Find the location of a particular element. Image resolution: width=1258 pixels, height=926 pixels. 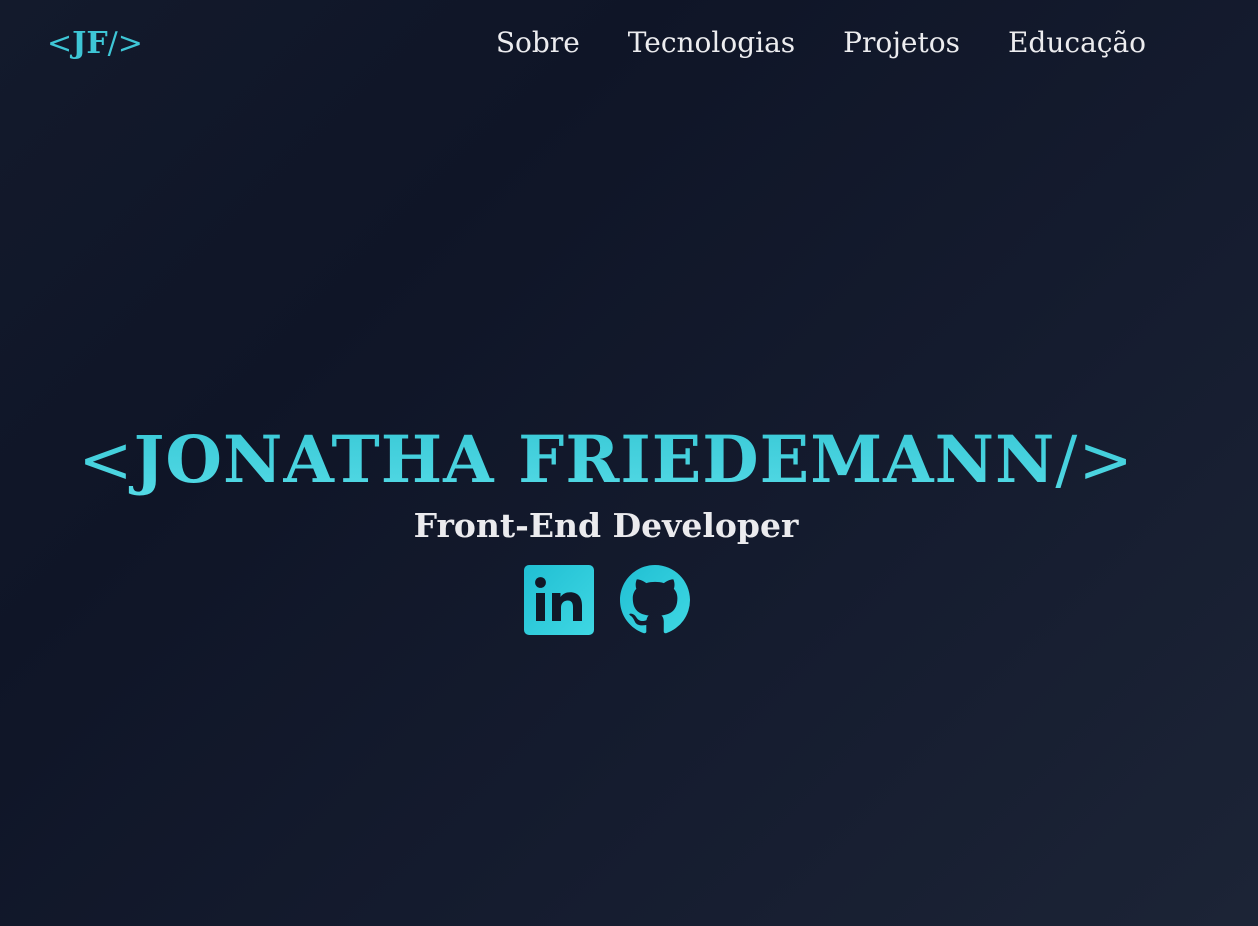

nav-link-educacao: Educação is located at coordinates (1077, 42).